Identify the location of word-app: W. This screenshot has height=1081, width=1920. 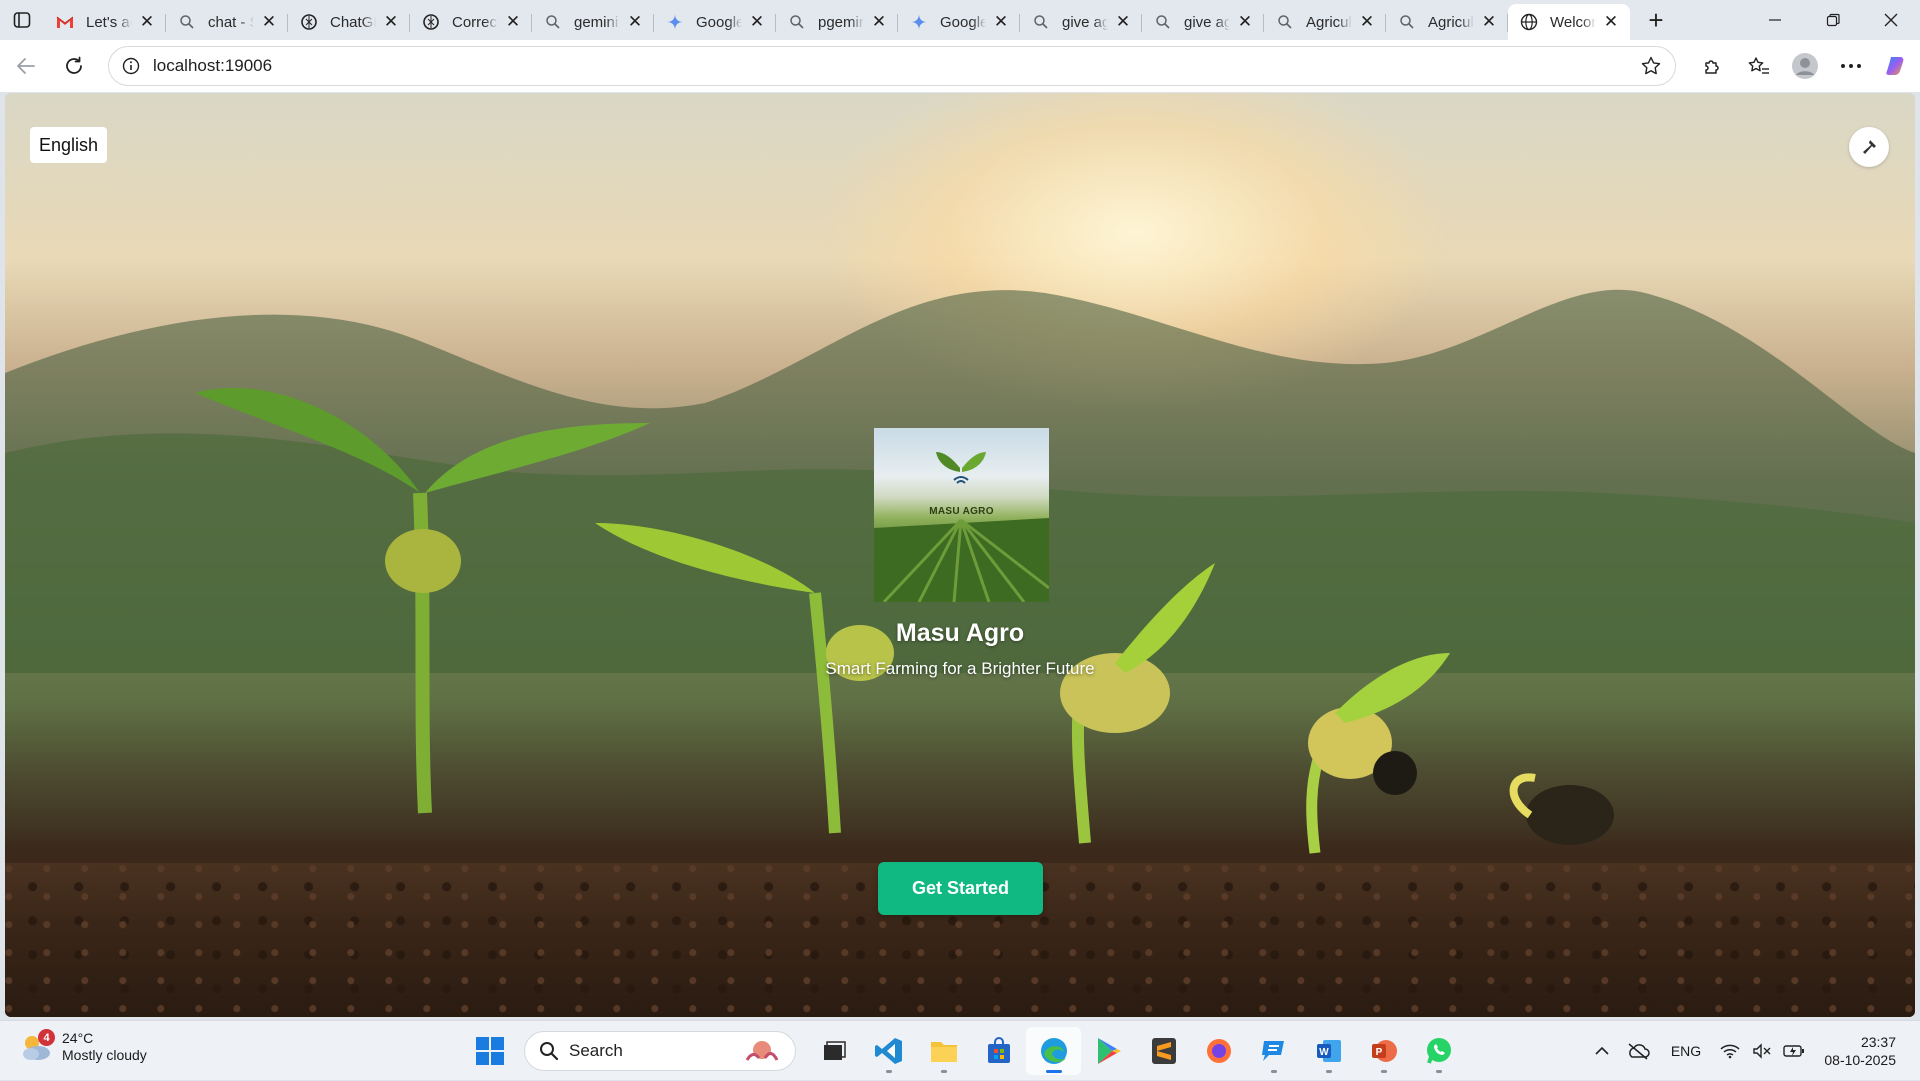
(1328, 1051).